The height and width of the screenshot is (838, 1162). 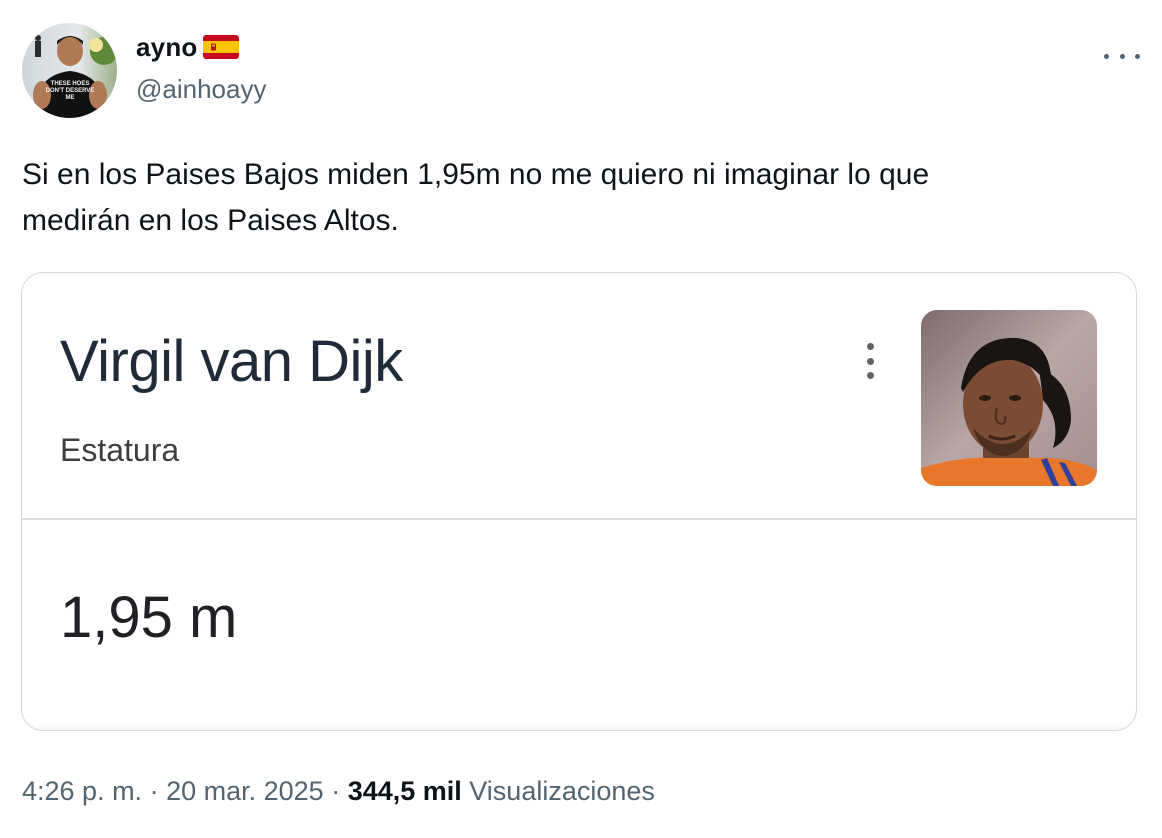 What do you see at coordinates (579, 519) in the screenshot?
I see `card-divider` at bounding box center [579, 519].